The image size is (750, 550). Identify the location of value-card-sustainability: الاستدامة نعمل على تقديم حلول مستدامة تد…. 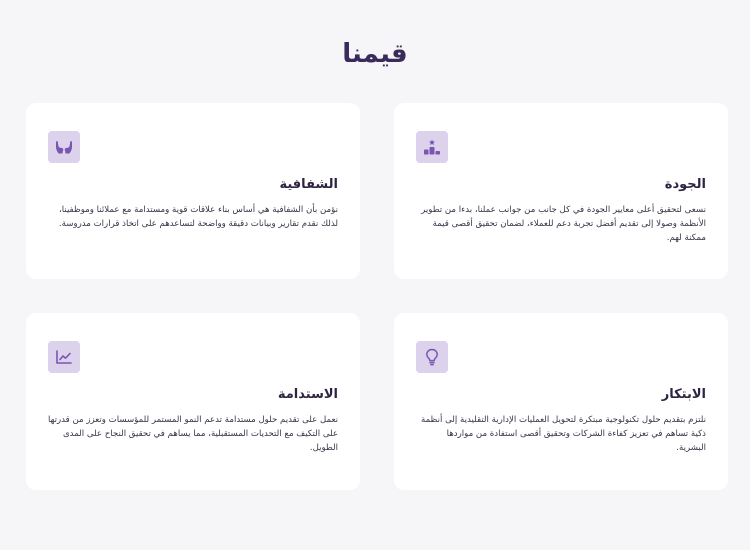
(193, 401).